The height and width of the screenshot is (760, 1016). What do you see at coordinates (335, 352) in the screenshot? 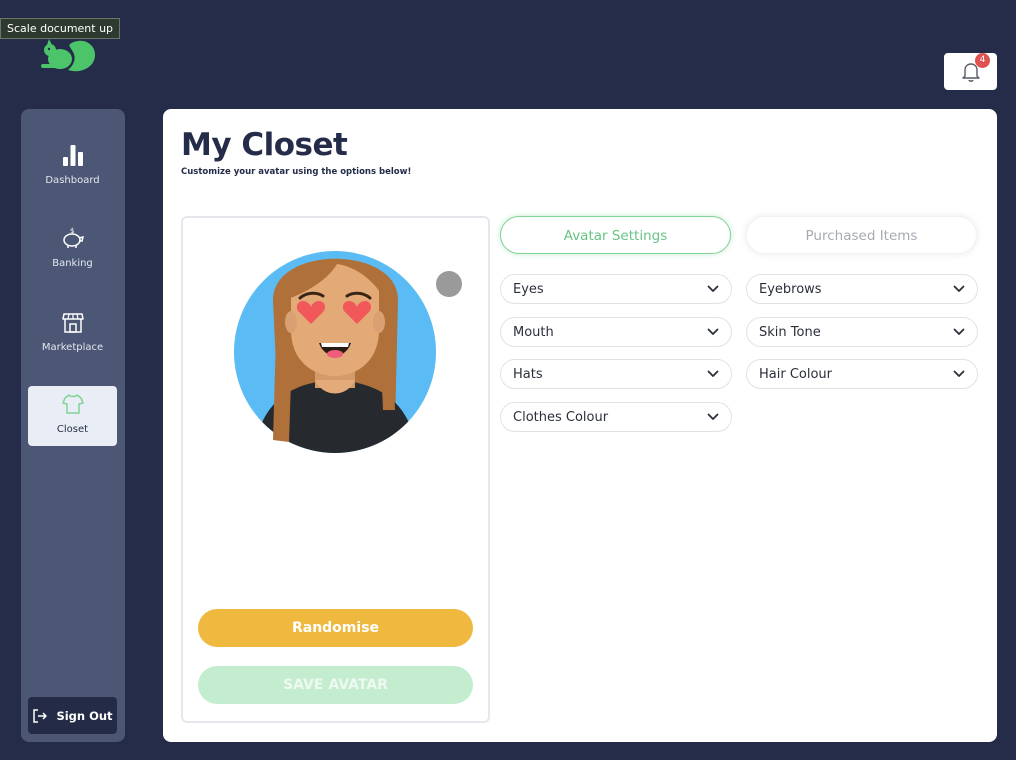
I see `avatar-image` at bounding box center [335, 352].